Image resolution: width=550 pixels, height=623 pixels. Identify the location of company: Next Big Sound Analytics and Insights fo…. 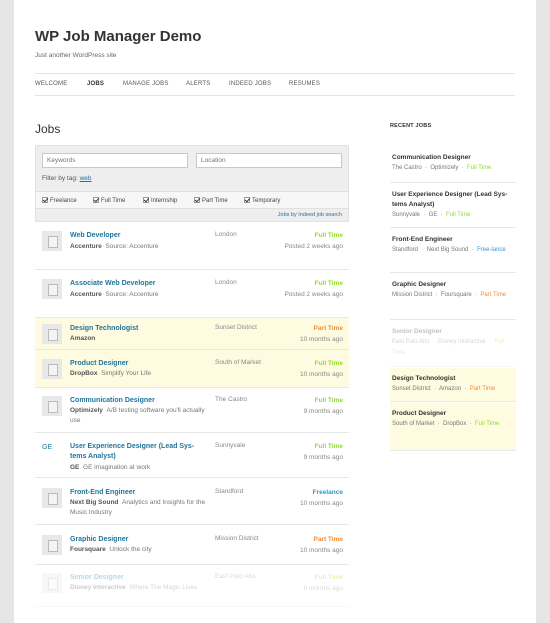
(138, 507).